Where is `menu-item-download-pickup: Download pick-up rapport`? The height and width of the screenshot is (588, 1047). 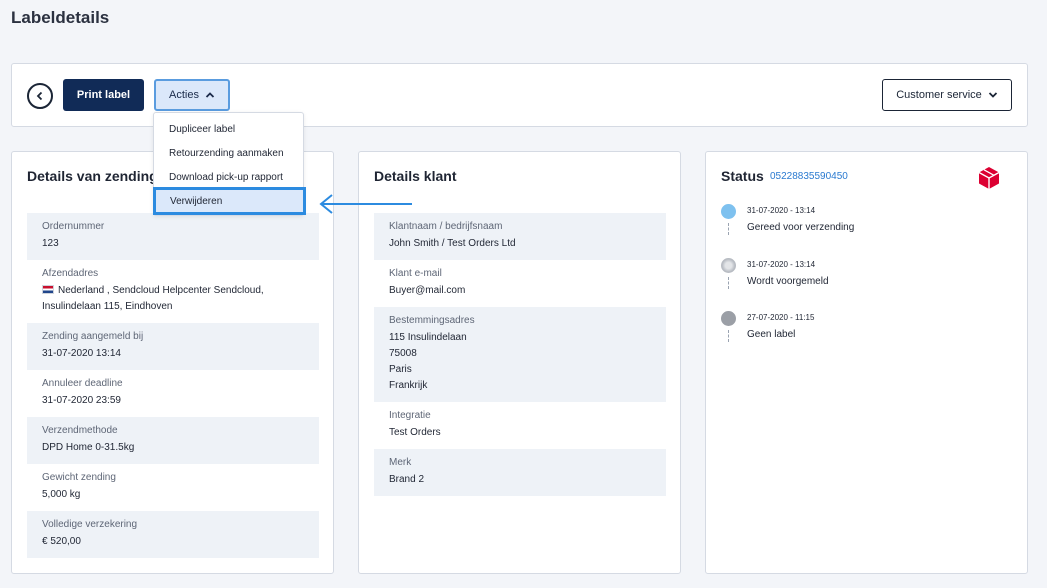 menu-item-download-pickup: Download pick-up rapport is located at coordinates (228, 177).